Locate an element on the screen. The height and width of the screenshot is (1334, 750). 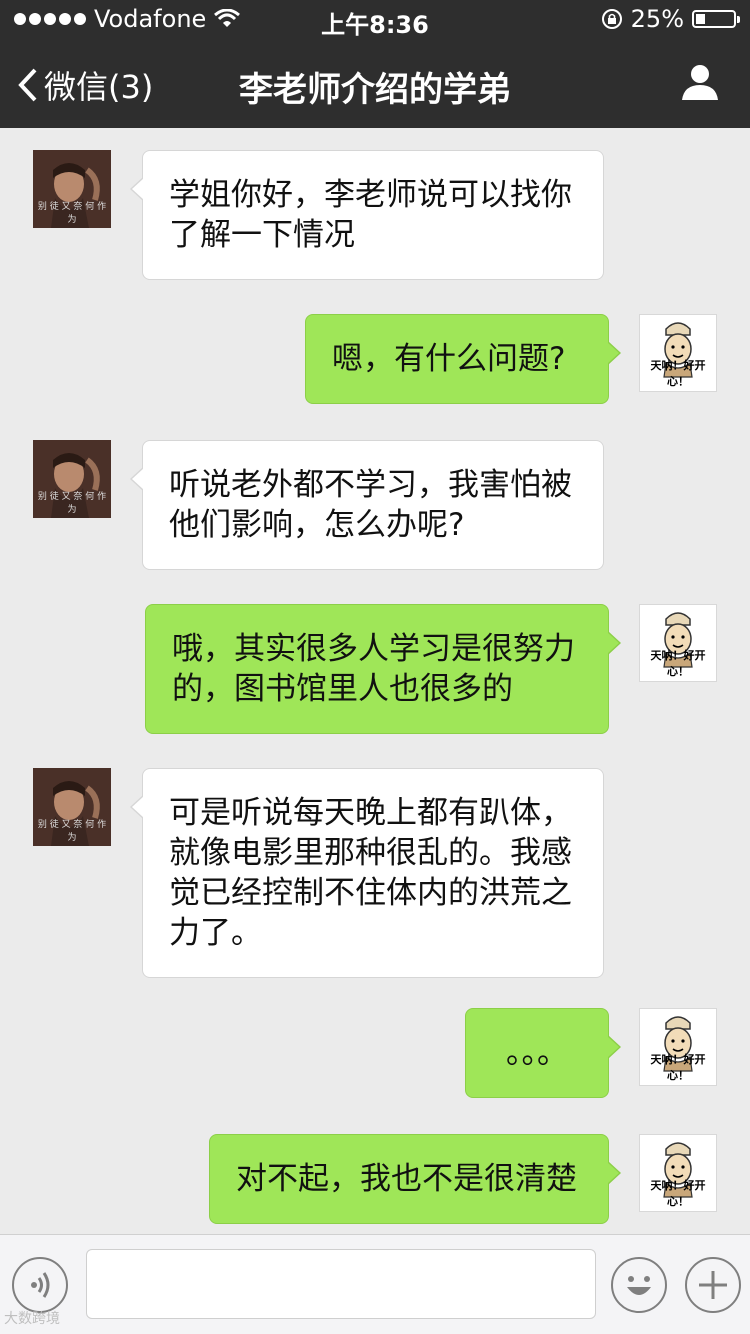
battery-icon is located at coordinates (716, 19).